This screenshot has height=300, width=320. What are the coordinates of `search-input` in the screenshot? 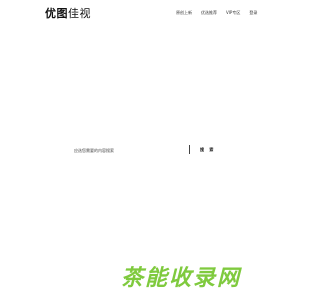 It's located at (130, 150).